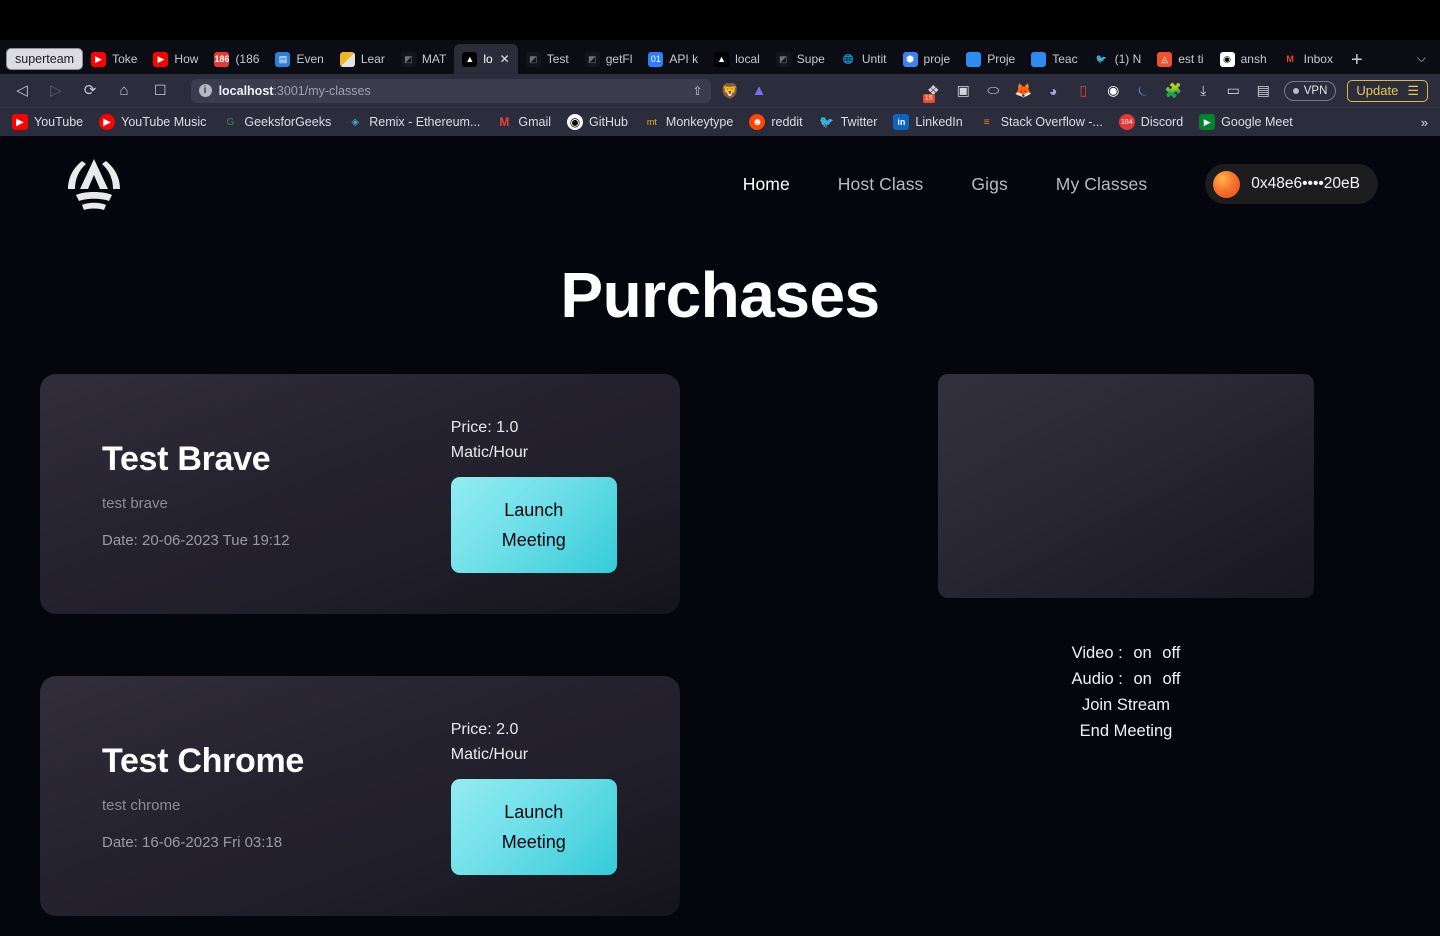  What do you see at coordinates (848, 122) in the screenshot?
I see `bookmark-twitter: 🐦 Twitter` at bounding box center [848, 122].